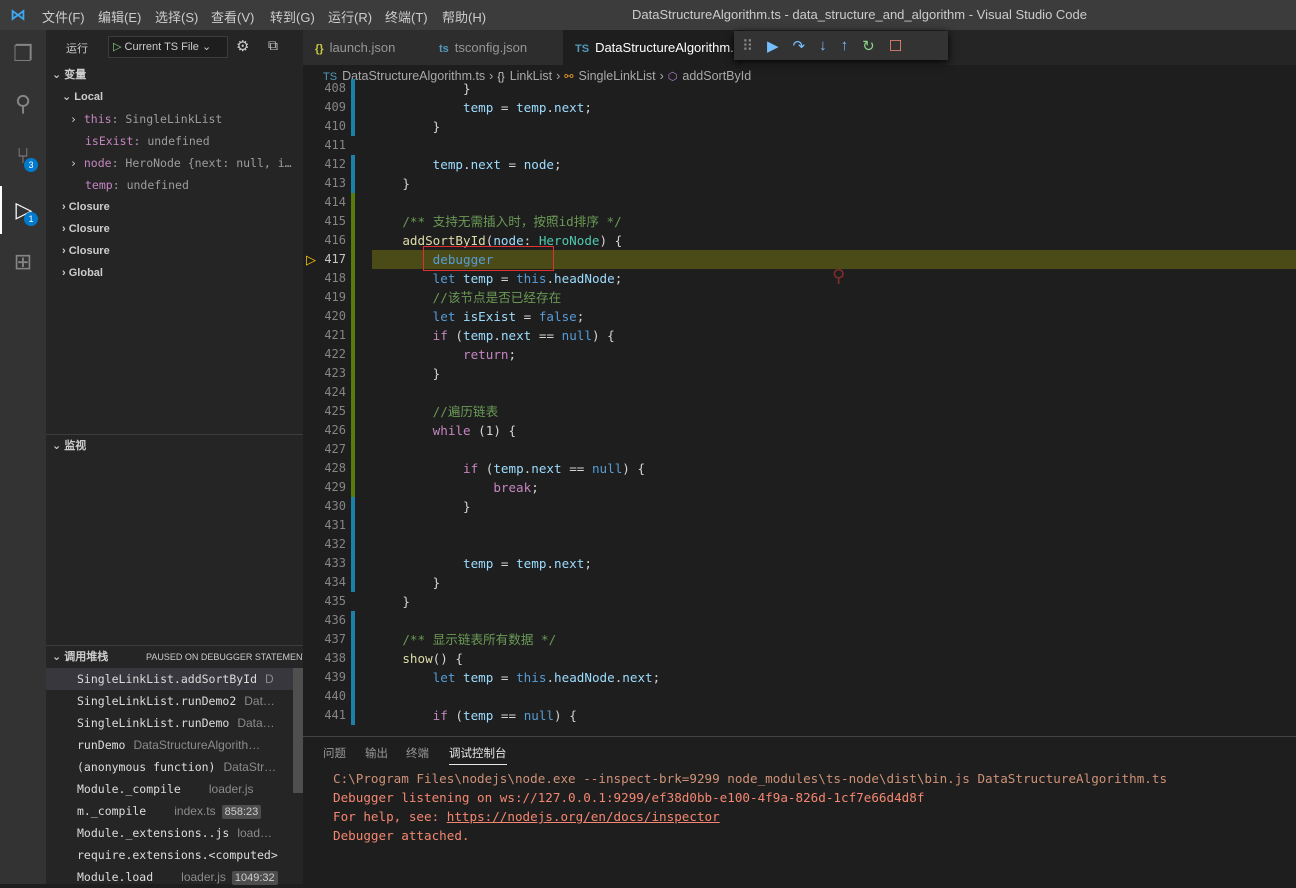  Describe the element at coordinates (467, 297) in the screenshot. I see `code-token: //该节点是否已经存在` at that location.